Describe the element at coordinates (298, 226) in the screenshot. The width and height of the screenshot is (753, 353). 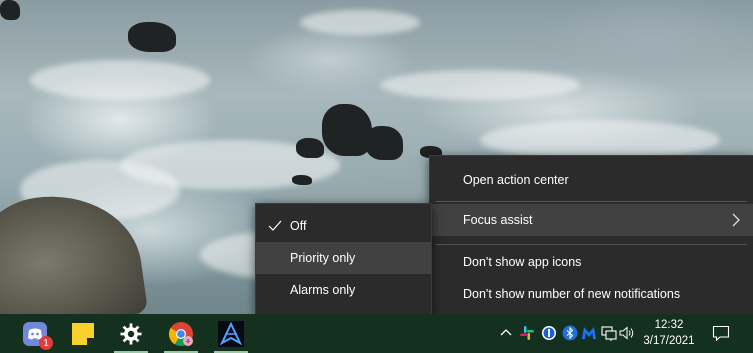
I see `submenu-item-label: Off` at that location.